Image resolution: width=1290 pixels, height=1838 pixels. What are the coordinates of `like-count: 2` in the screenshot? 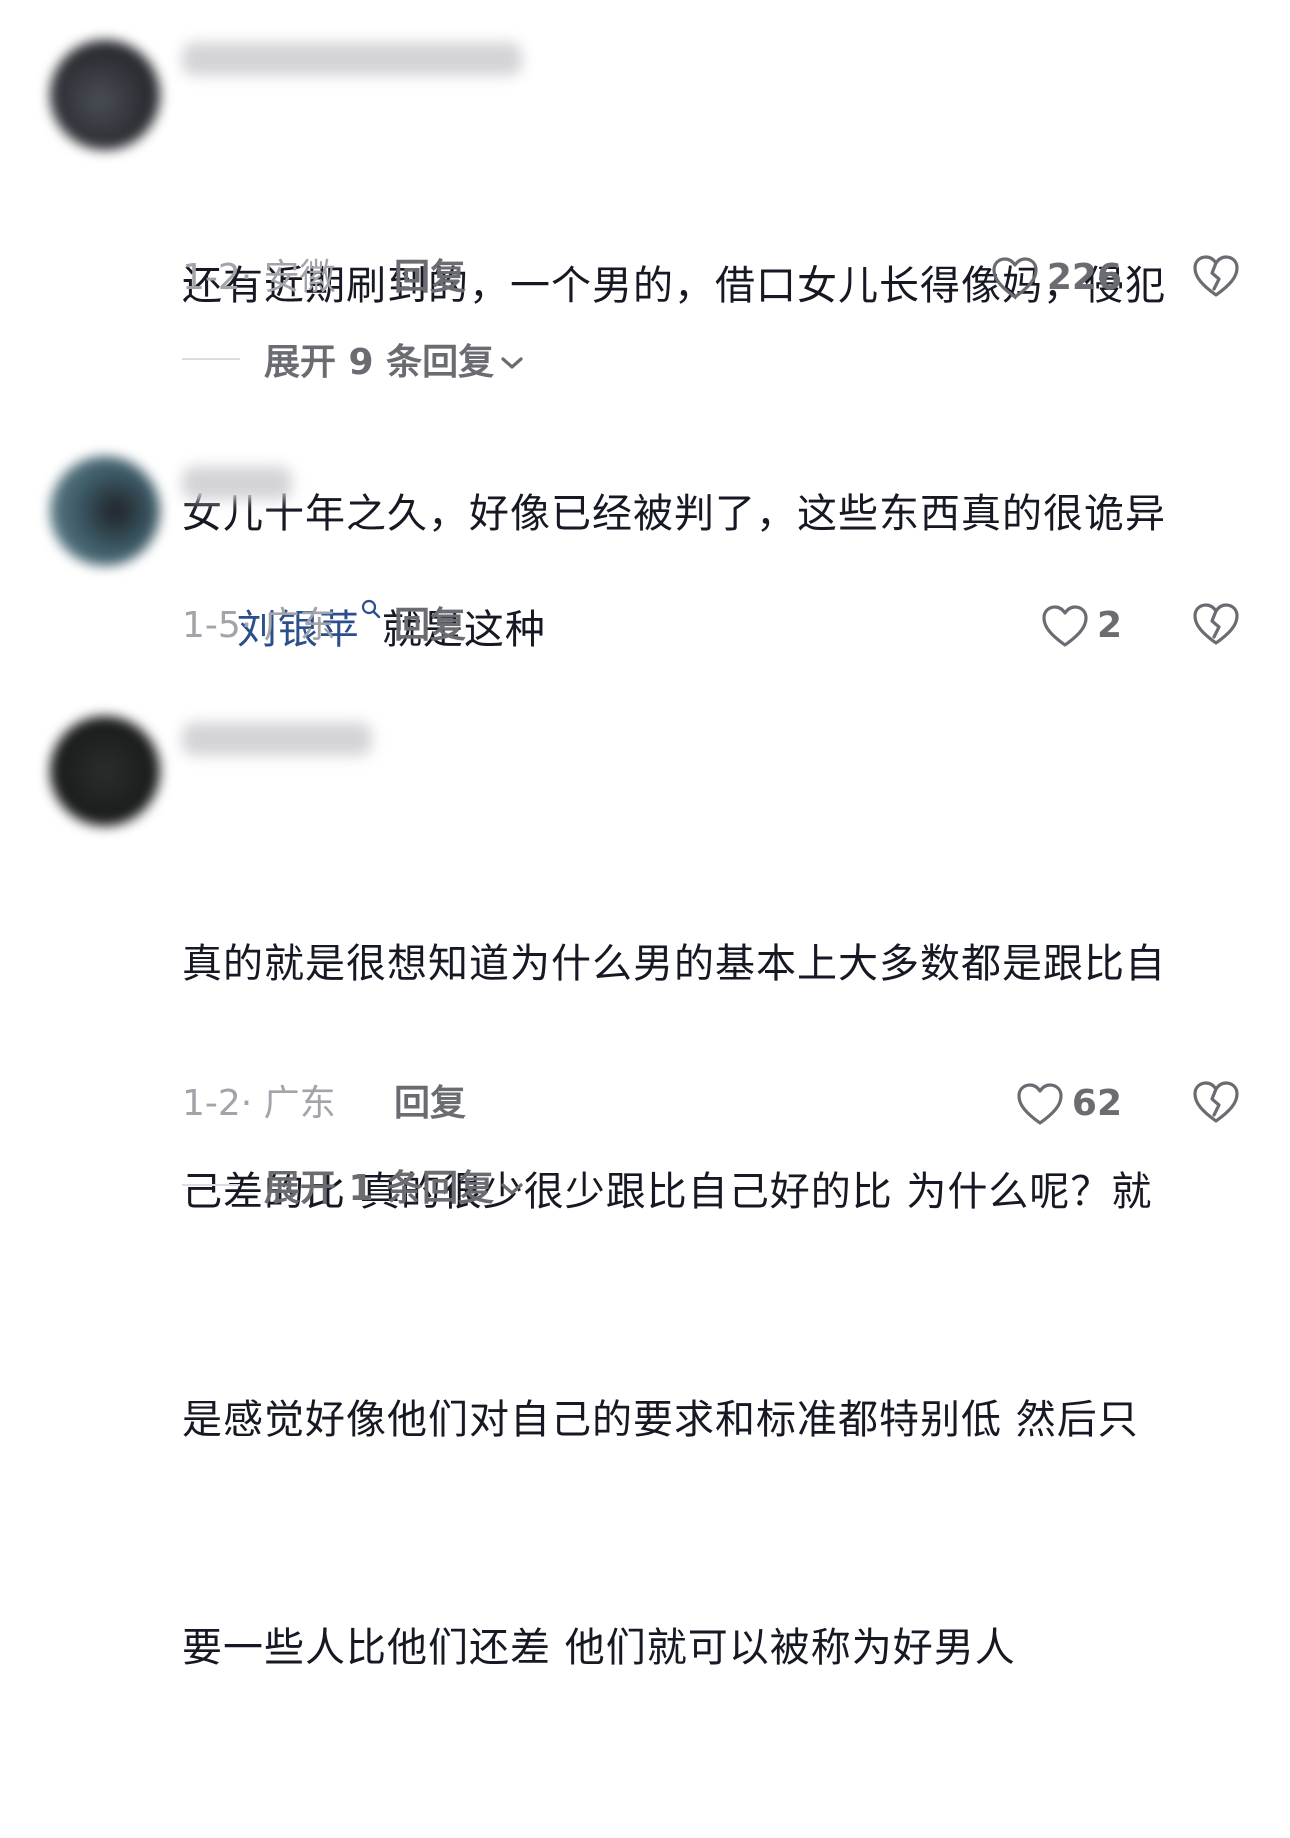 It's located at (1109, 625).